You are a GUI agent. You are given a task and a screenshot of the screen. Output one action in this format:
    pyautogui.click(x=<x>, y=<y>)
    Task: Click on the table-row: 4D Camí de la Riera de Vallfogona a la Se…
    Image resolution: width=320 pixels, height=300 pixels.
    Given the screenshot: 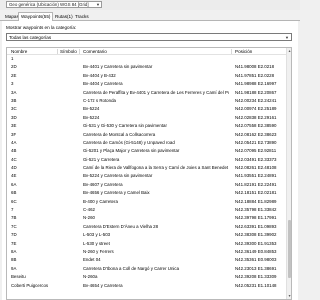 What is the action you would take?
    pyautogui.click(x=147, y=168)
    